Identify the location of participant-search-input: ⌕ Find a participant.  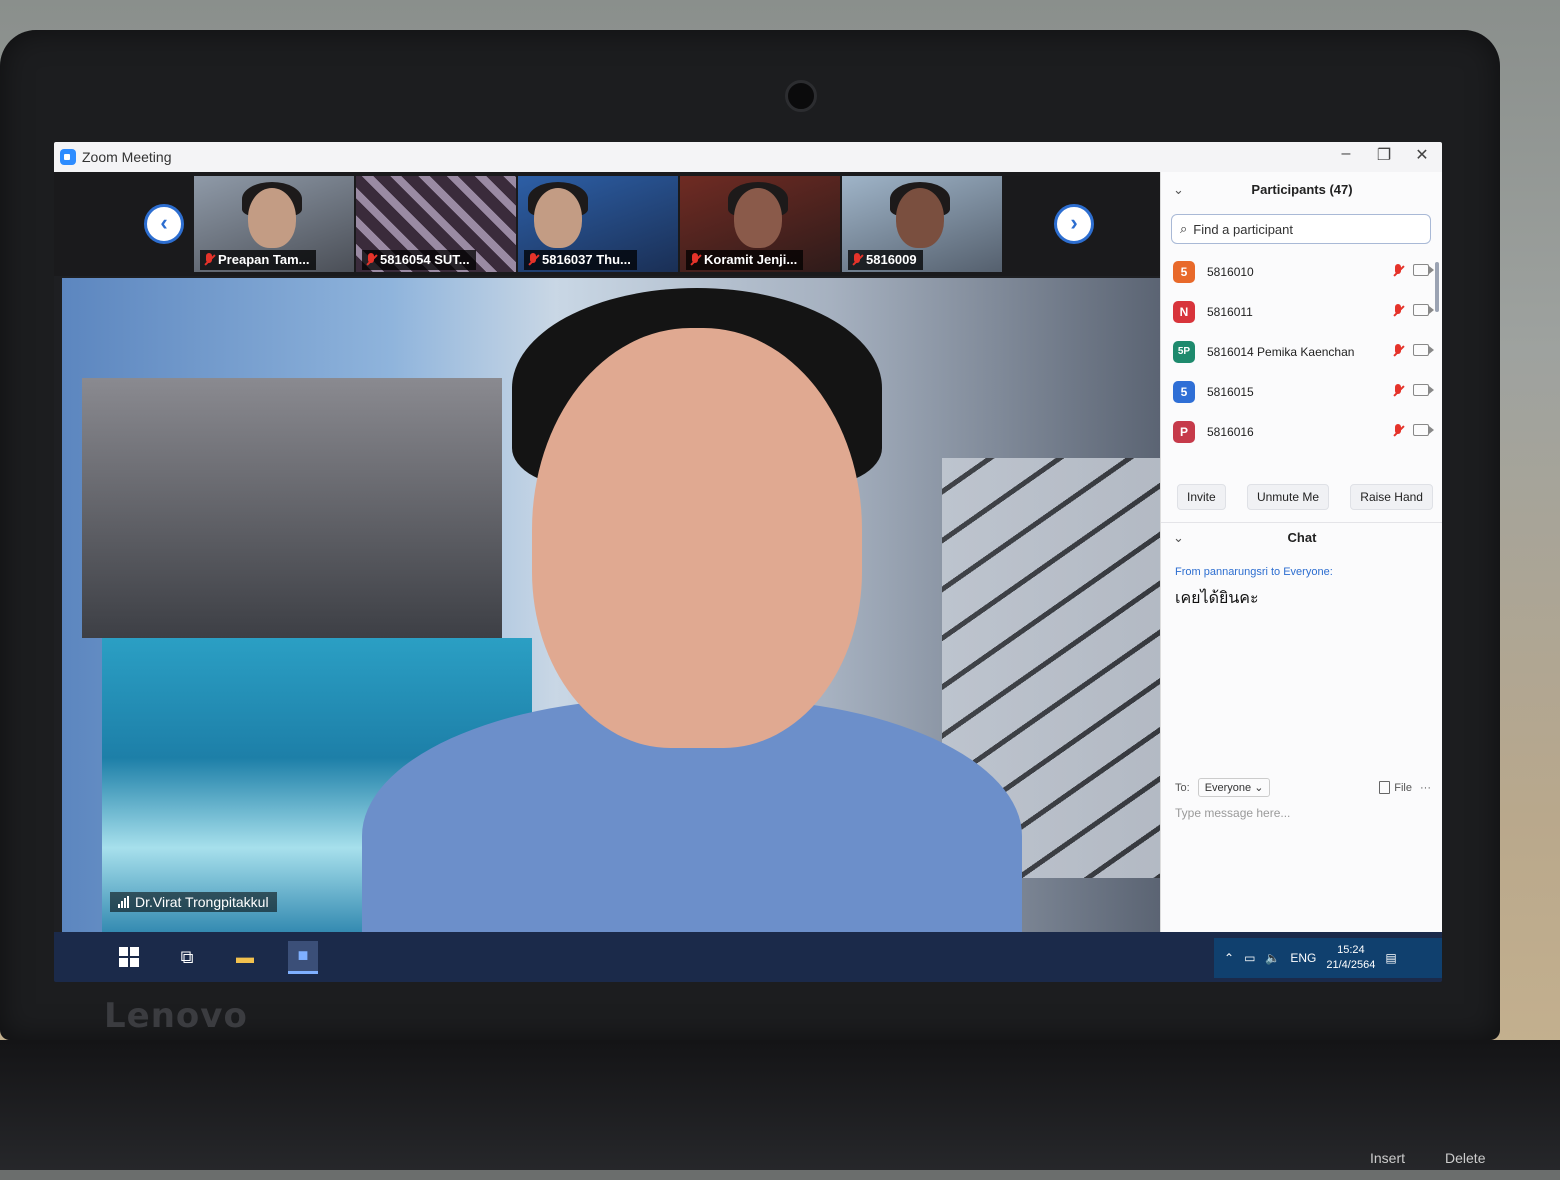
(1301, 229).